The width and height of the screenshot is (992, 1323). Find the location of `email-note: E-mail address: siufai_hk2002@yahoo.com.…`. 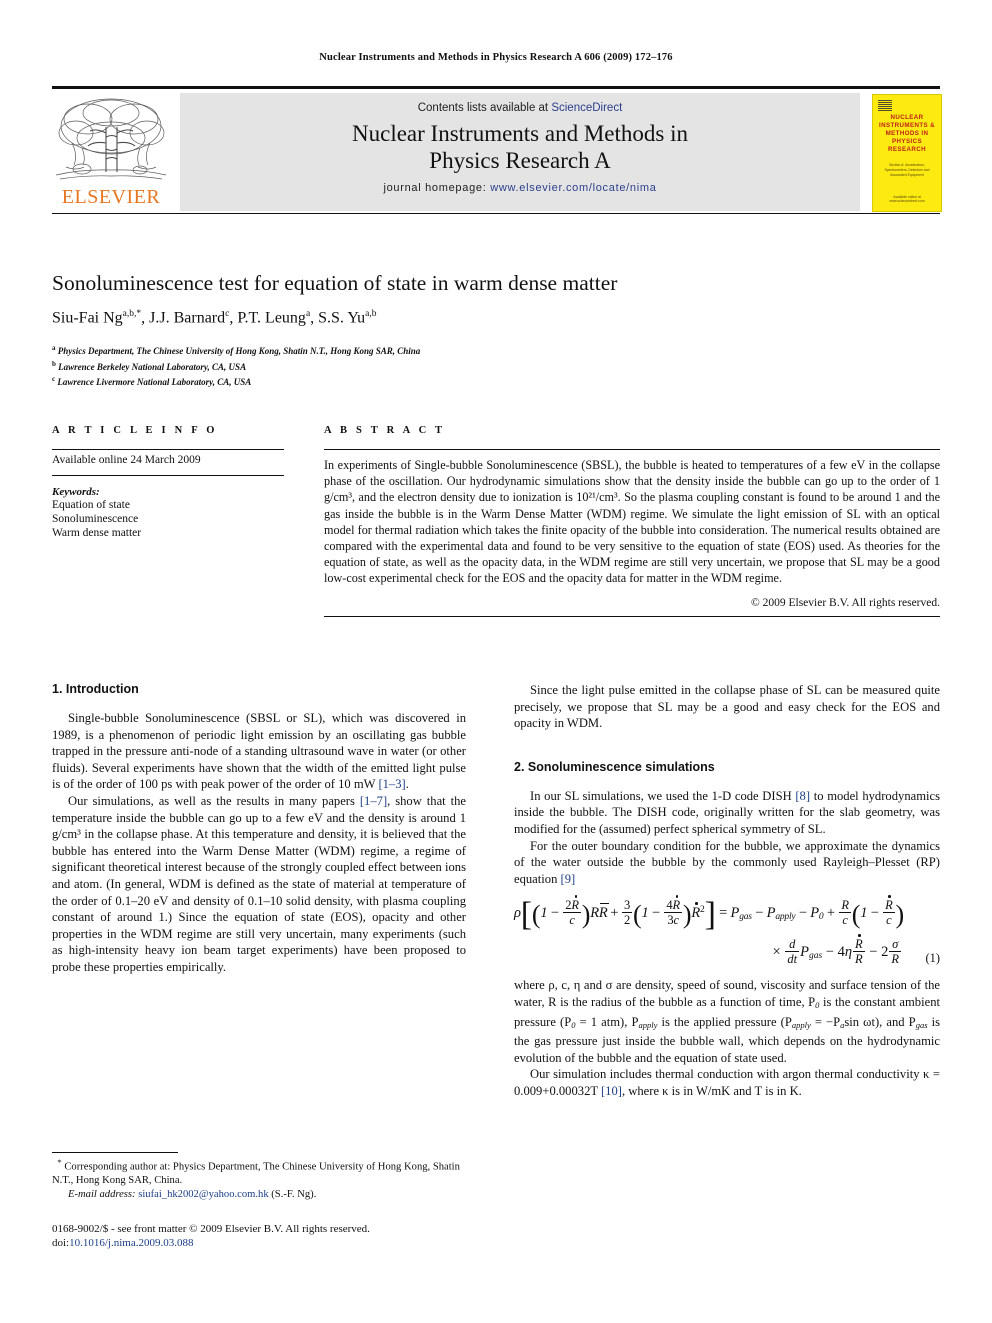

email-note: E-mail address: siufai_hk2002@yahoo.com.… is located at coordinates (259, 1195).